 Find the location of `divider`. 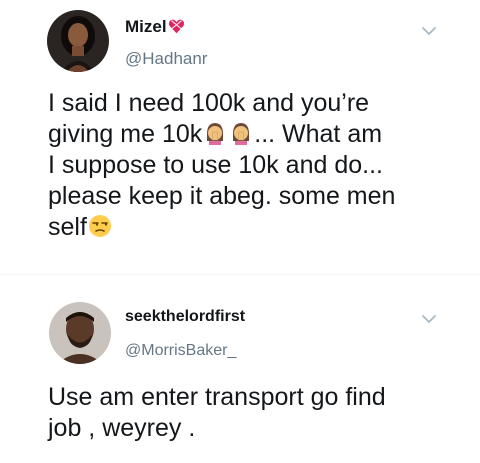

divider is located at coordinates (240, 274).